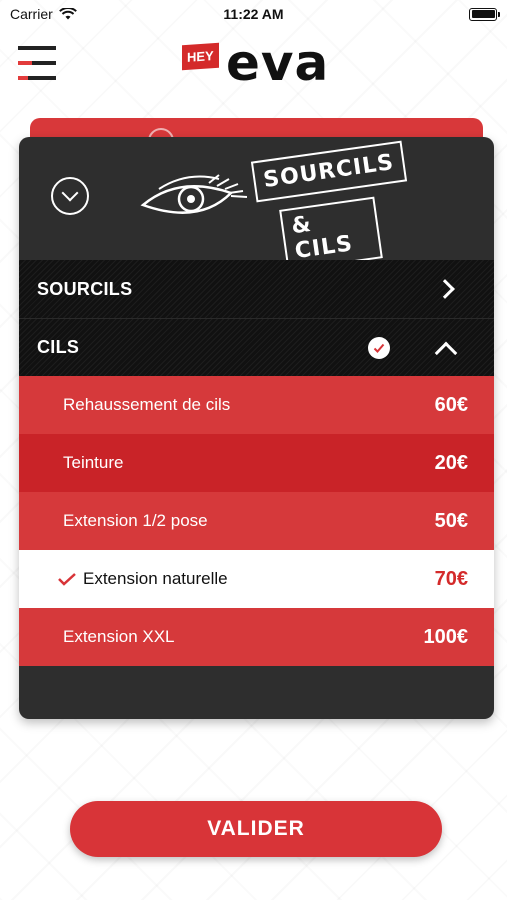 Image resolution: width=507 pixels, height=900 pixels. I want to click on option-label: Rehaussement de cils, so click(147, 404).